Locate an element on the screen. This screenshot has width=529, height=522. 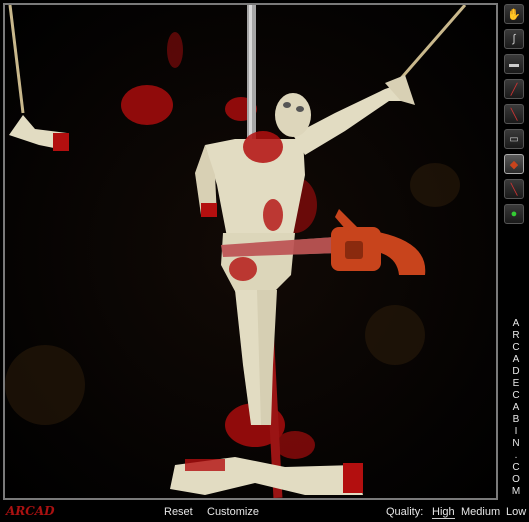
quality-medium-option: Medium is located at coordinates (480, 512).